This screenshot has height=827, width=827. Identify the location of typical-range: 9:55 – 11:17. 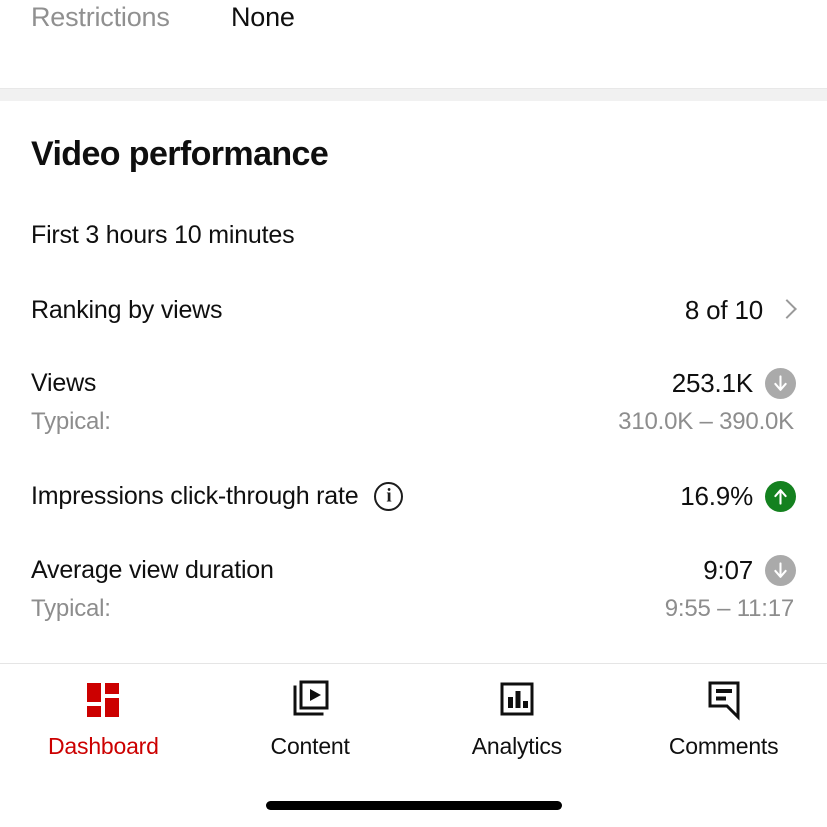
(729, 608).